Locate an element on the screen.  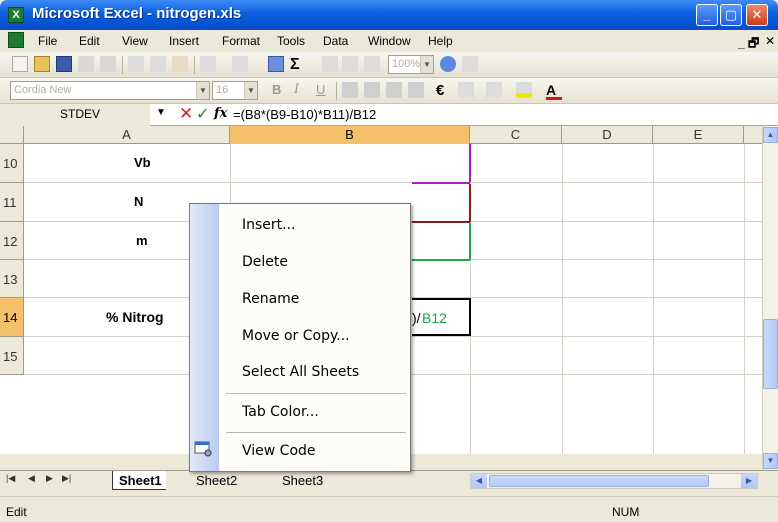
menu-item-delete: Delete is located at coordinates (315, 263).